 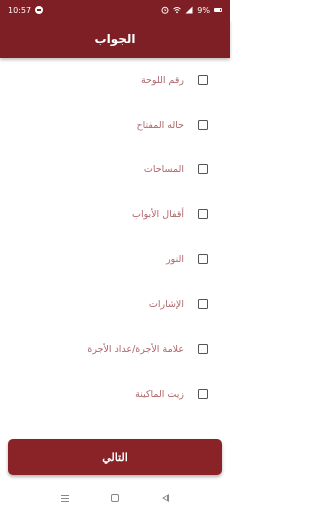 I want to click on checklist-item-label: حاله المفتاح, so click(x=160, y=125).